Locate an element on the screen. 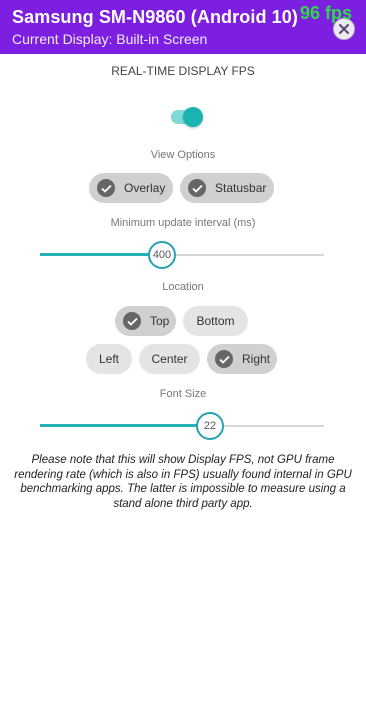  chip-top: Top is located at coordinates (145, 321).